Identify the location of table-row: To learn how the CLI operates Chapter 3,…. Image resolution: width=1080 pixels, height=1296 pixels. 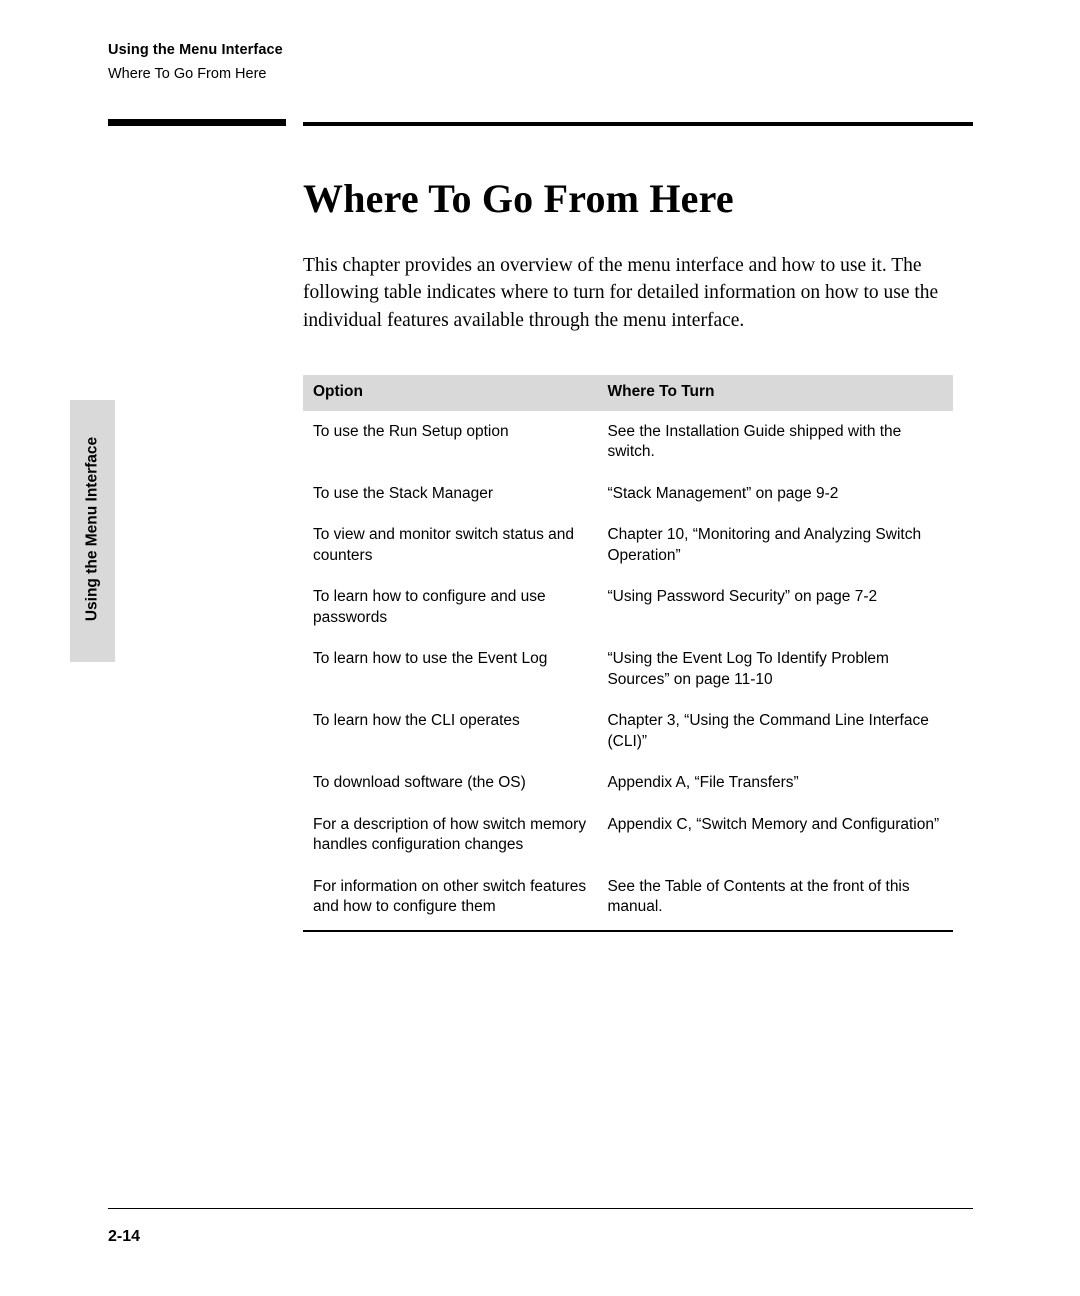
(628, 731).